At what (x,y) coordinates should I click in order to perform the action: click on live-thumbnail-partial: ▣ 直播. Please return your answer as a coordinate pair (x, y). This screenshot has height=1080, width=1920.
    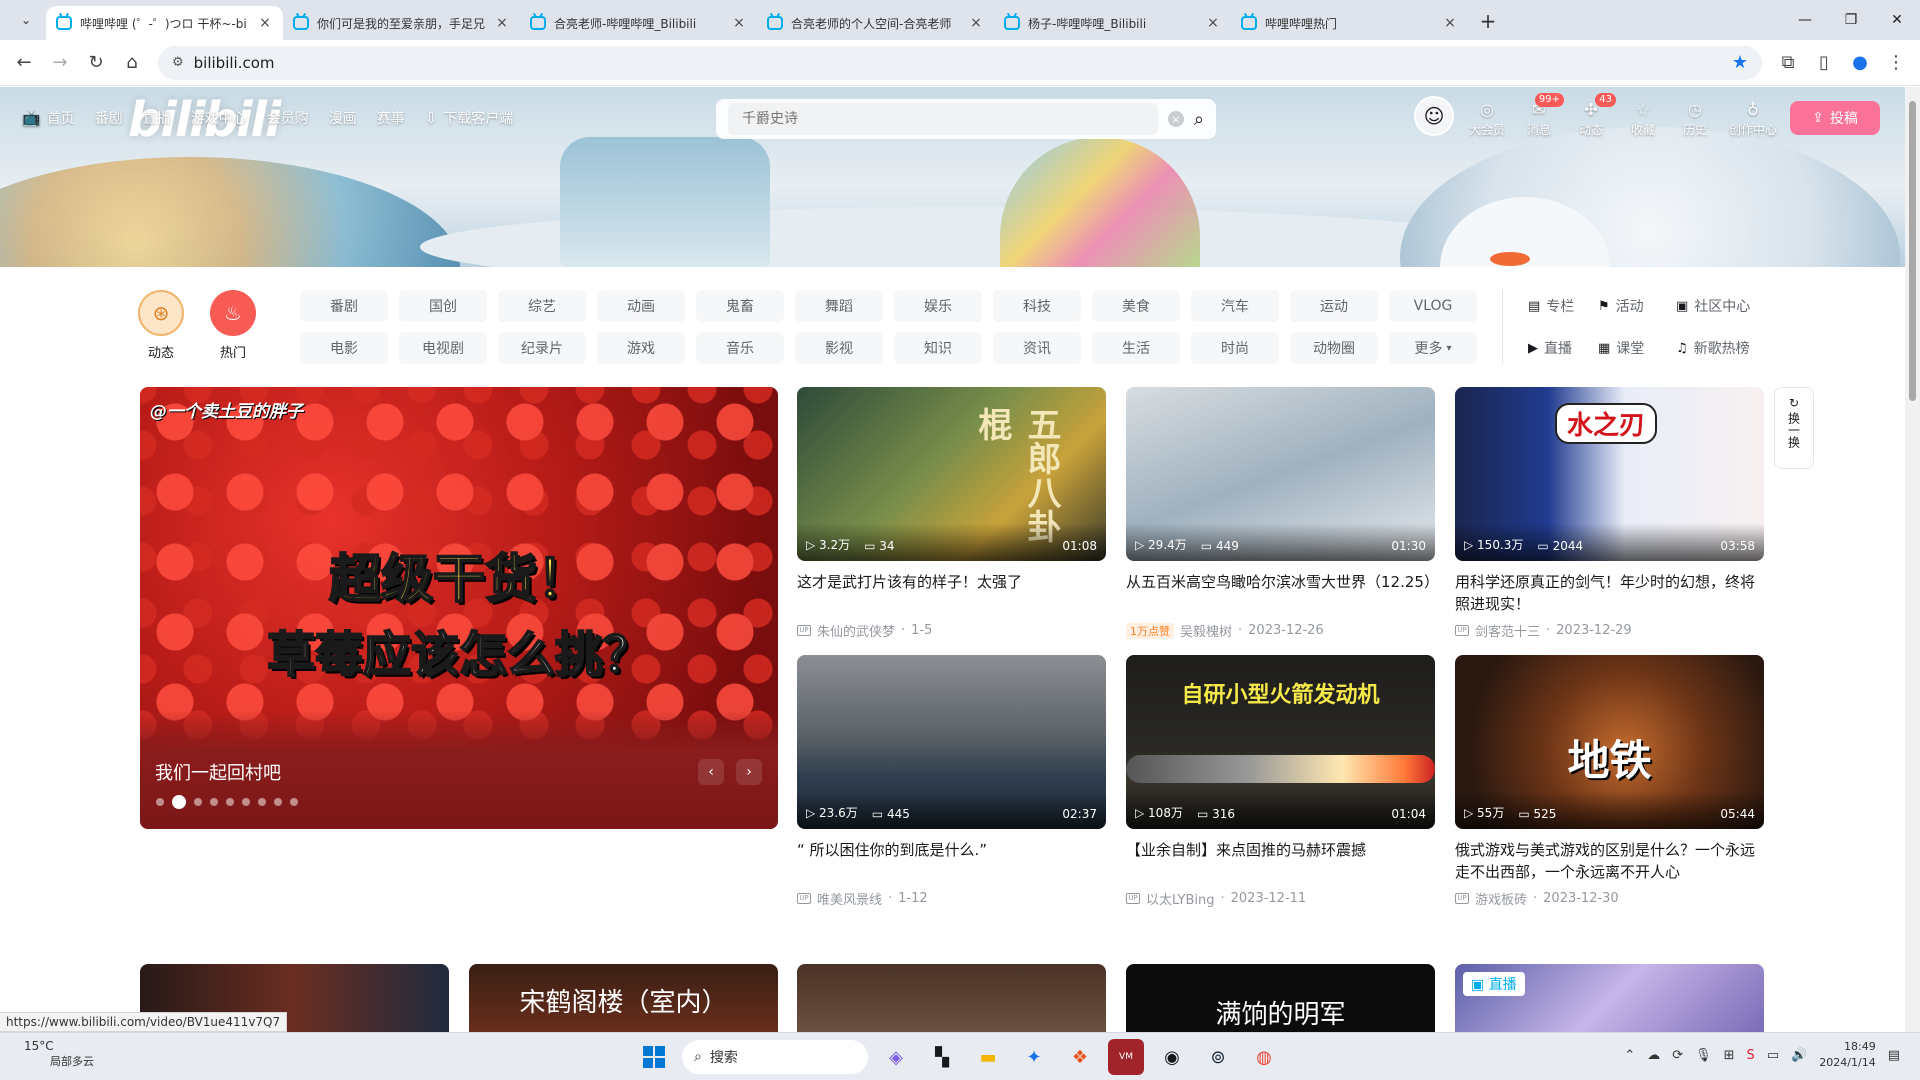
    Looking at the image, I should click on (1609, 999).